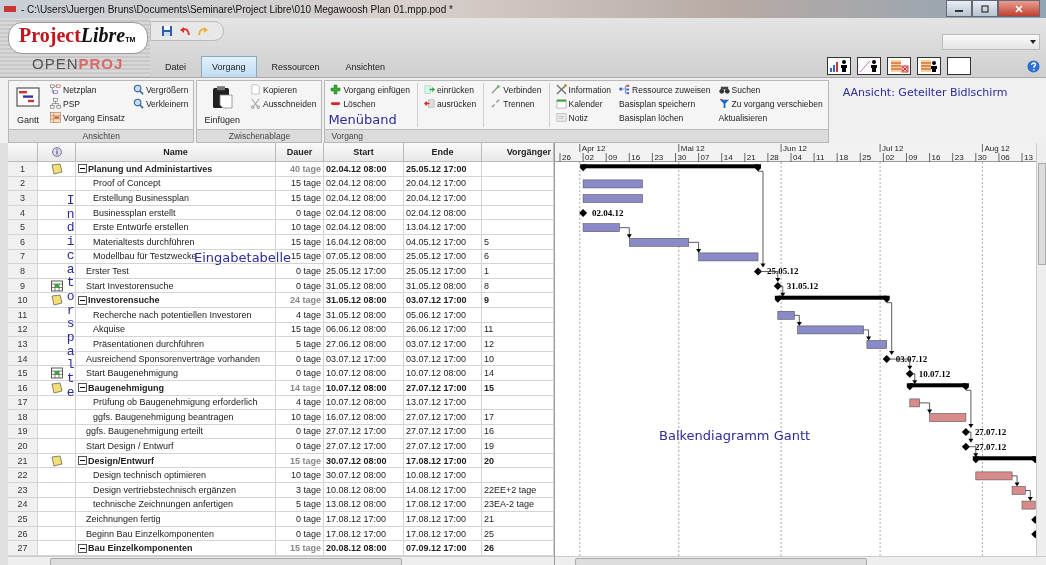 The height and width of the screenshot is (565, 1046). Describe the element at coordinates (665, 117) in the screenshot. I see `ribbon-button: Basisplan löchen` at that location.